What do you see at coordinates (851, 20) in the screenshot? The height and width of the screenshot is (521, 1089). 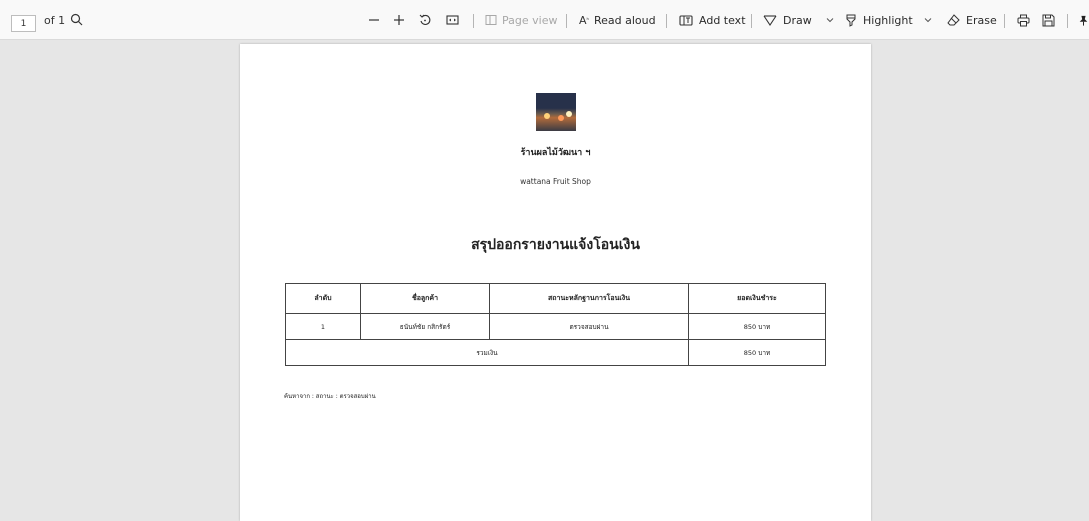 I see `highlighter-icon` at bounding box center [851, 20].